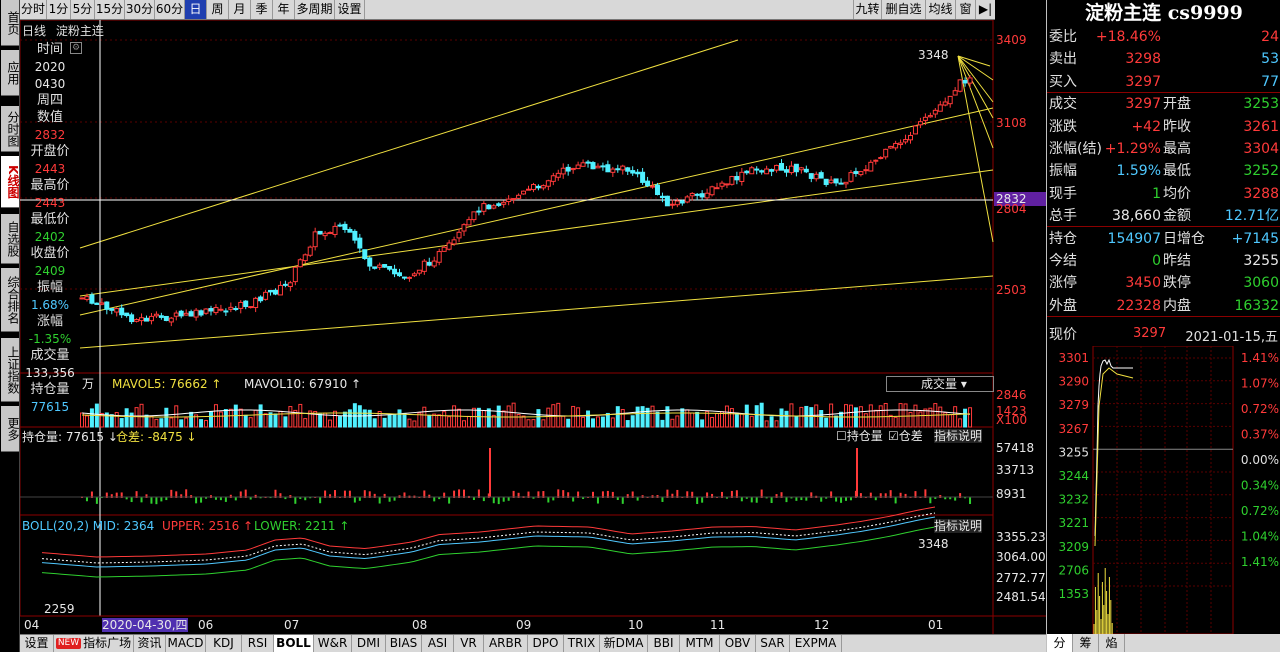  Describe the element at coordinates (294, 643) in the screenshot. I see `indicator-btn-6: BOLL` at that location.